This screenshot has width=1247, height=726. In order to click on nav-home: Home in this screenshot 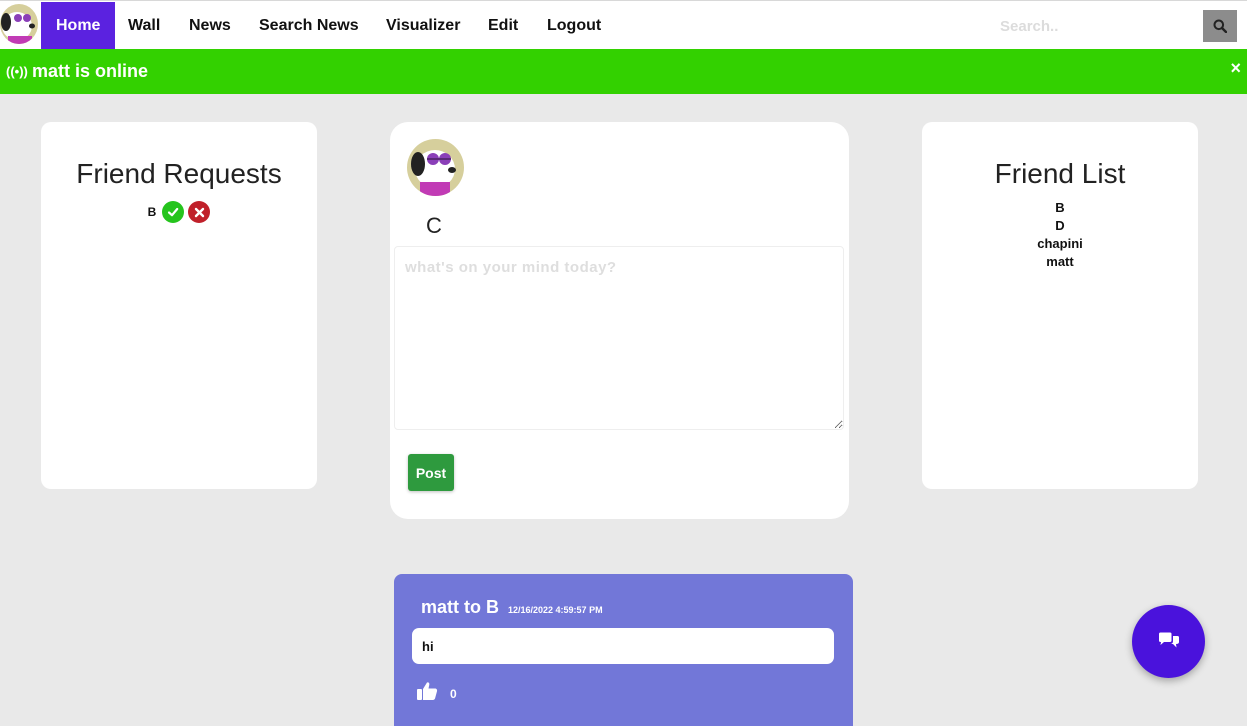, I will do `click(78, 26)`.